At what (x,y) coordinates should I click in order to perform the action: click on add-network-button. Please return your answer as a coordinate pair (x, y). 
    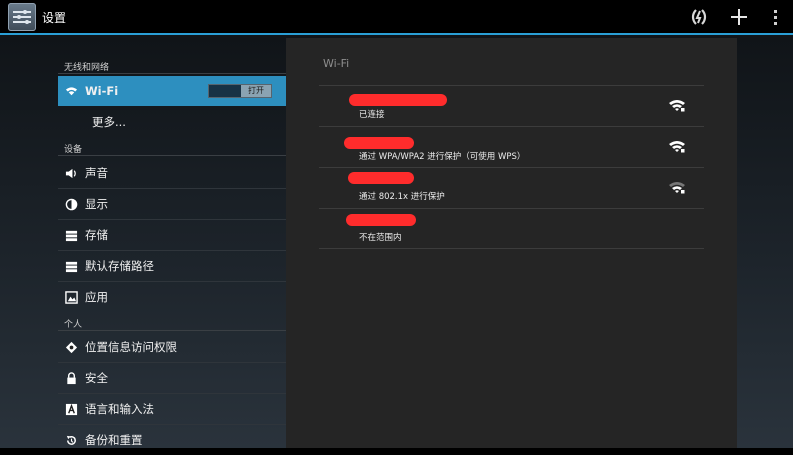
    Looking at the image, I should click on (739, 17).